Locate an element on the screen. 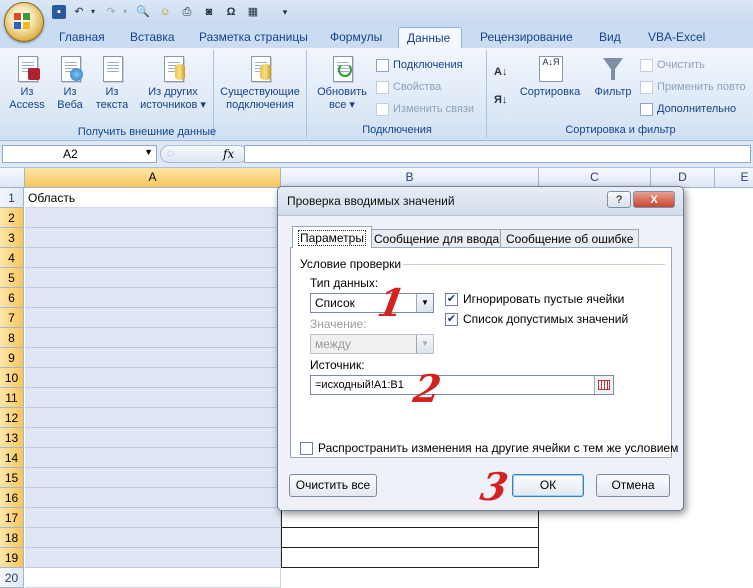  column-header-c: C is located at coordinates (595, 177).